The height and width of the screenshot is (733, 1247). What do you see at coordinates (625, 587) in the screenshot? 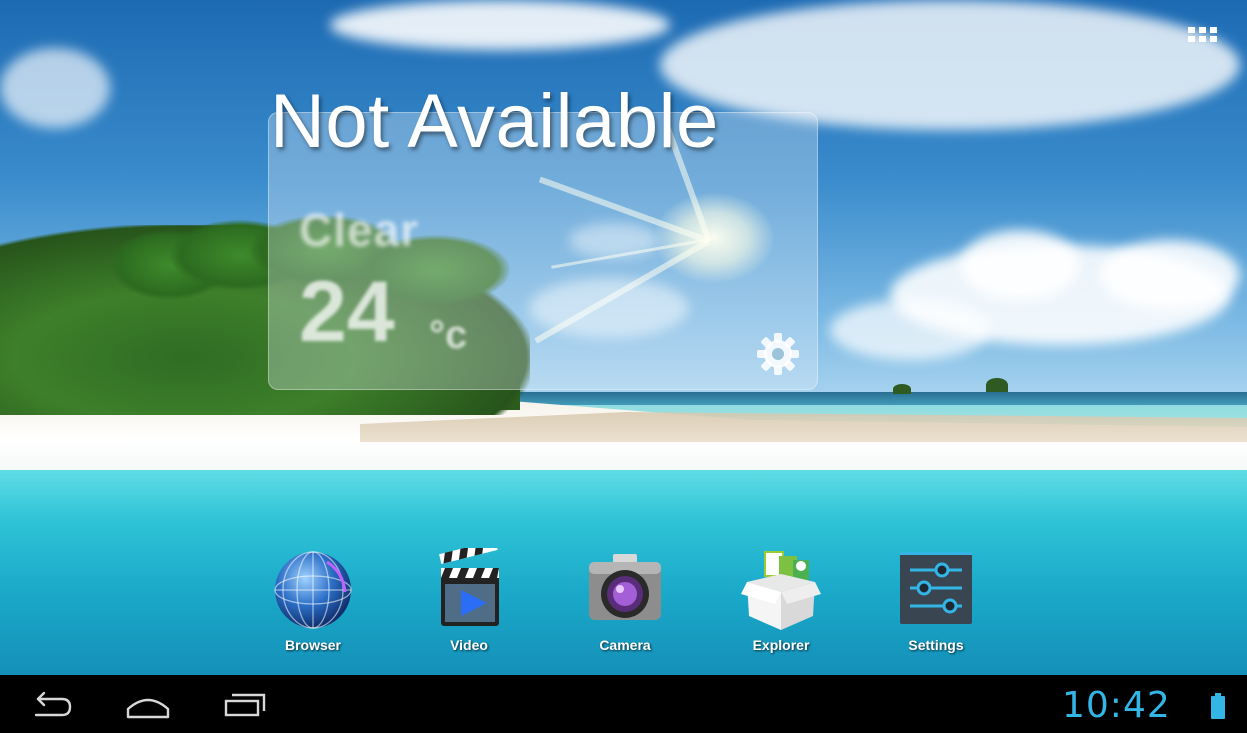
I see `camera-icon` at bounding box center [625, 587].